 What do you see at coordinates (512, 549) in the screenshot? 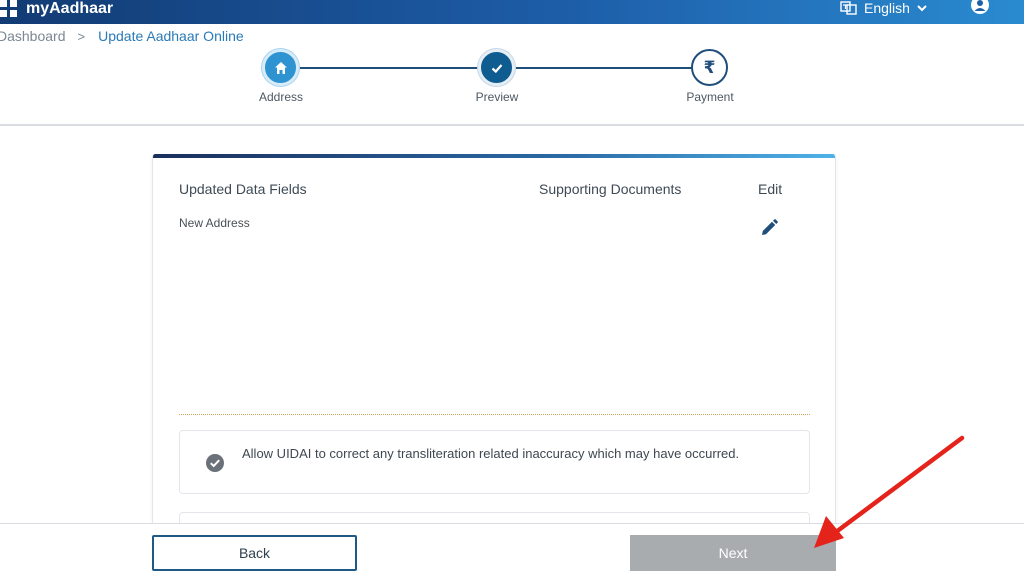
I see `footer-bar: Back Next` at bounding box center [512, 549].